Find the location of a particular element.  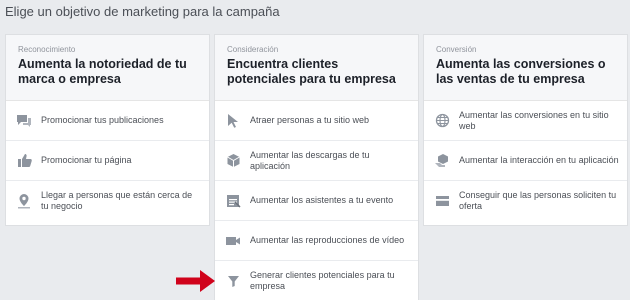

objective-boost-posts: Promocionar tus publicaciones is located at coordinates (107, 121).